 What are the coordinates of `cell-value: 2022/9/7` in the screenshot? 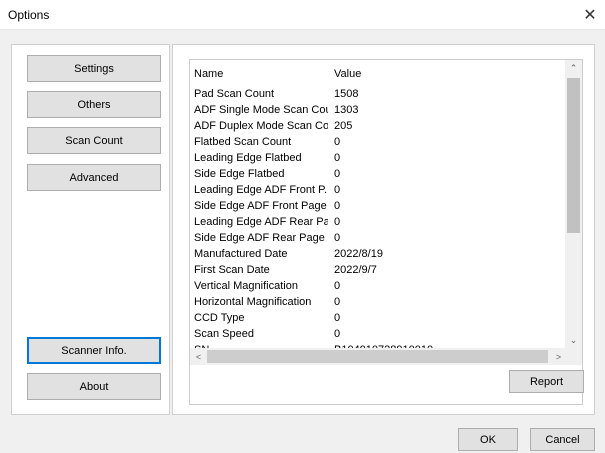 It's located at (355, 270).